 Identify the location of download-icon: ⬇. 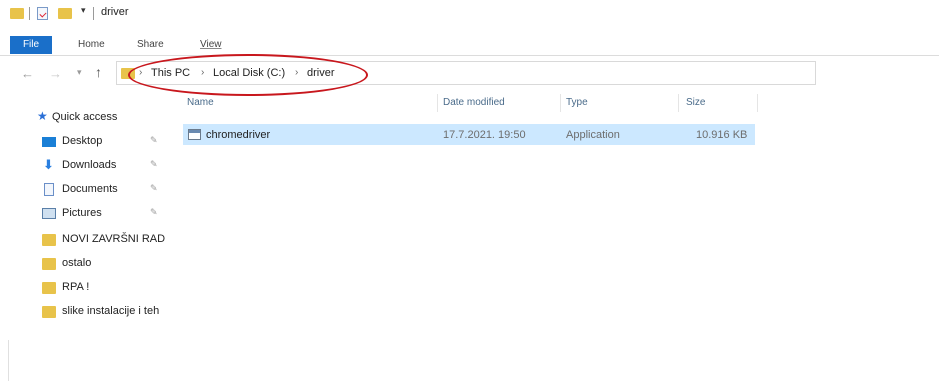
(48, 164).